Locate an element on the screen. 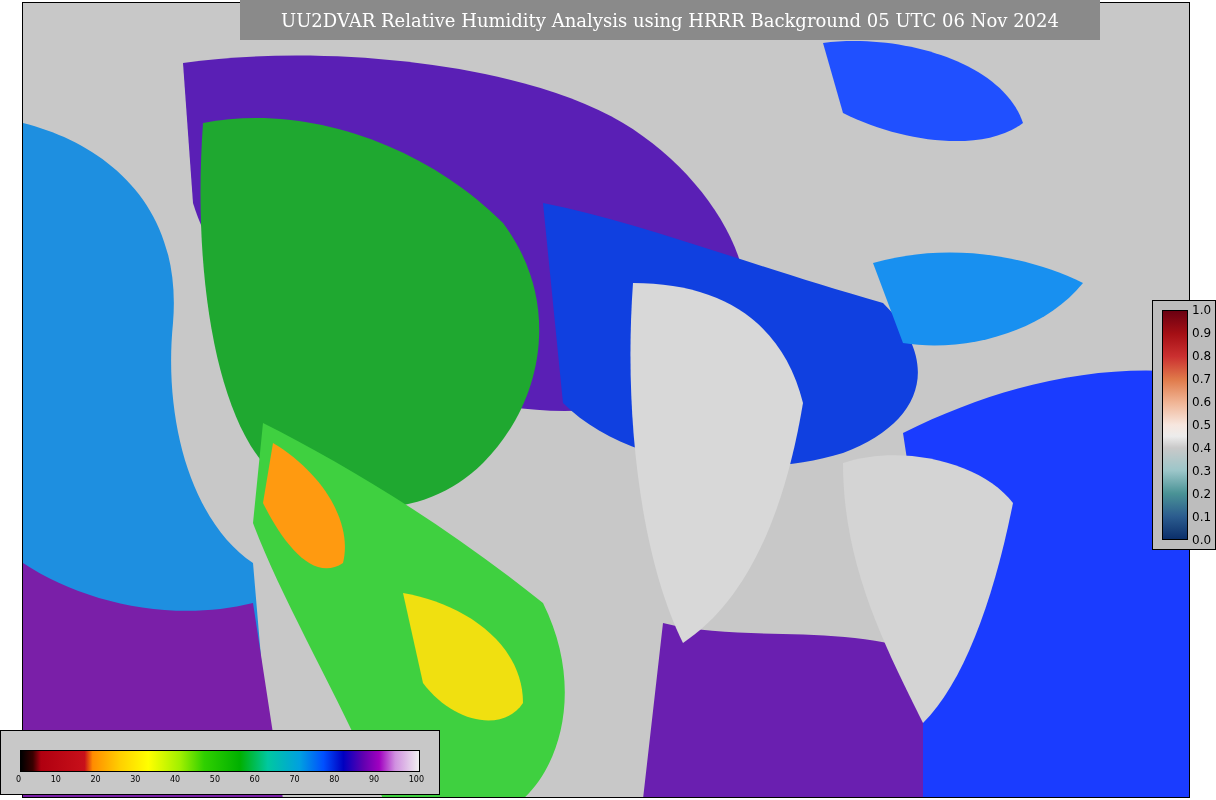 This screenshot has height=800, width=1216. tick-label: 90 is located at coordinates (374, 779).